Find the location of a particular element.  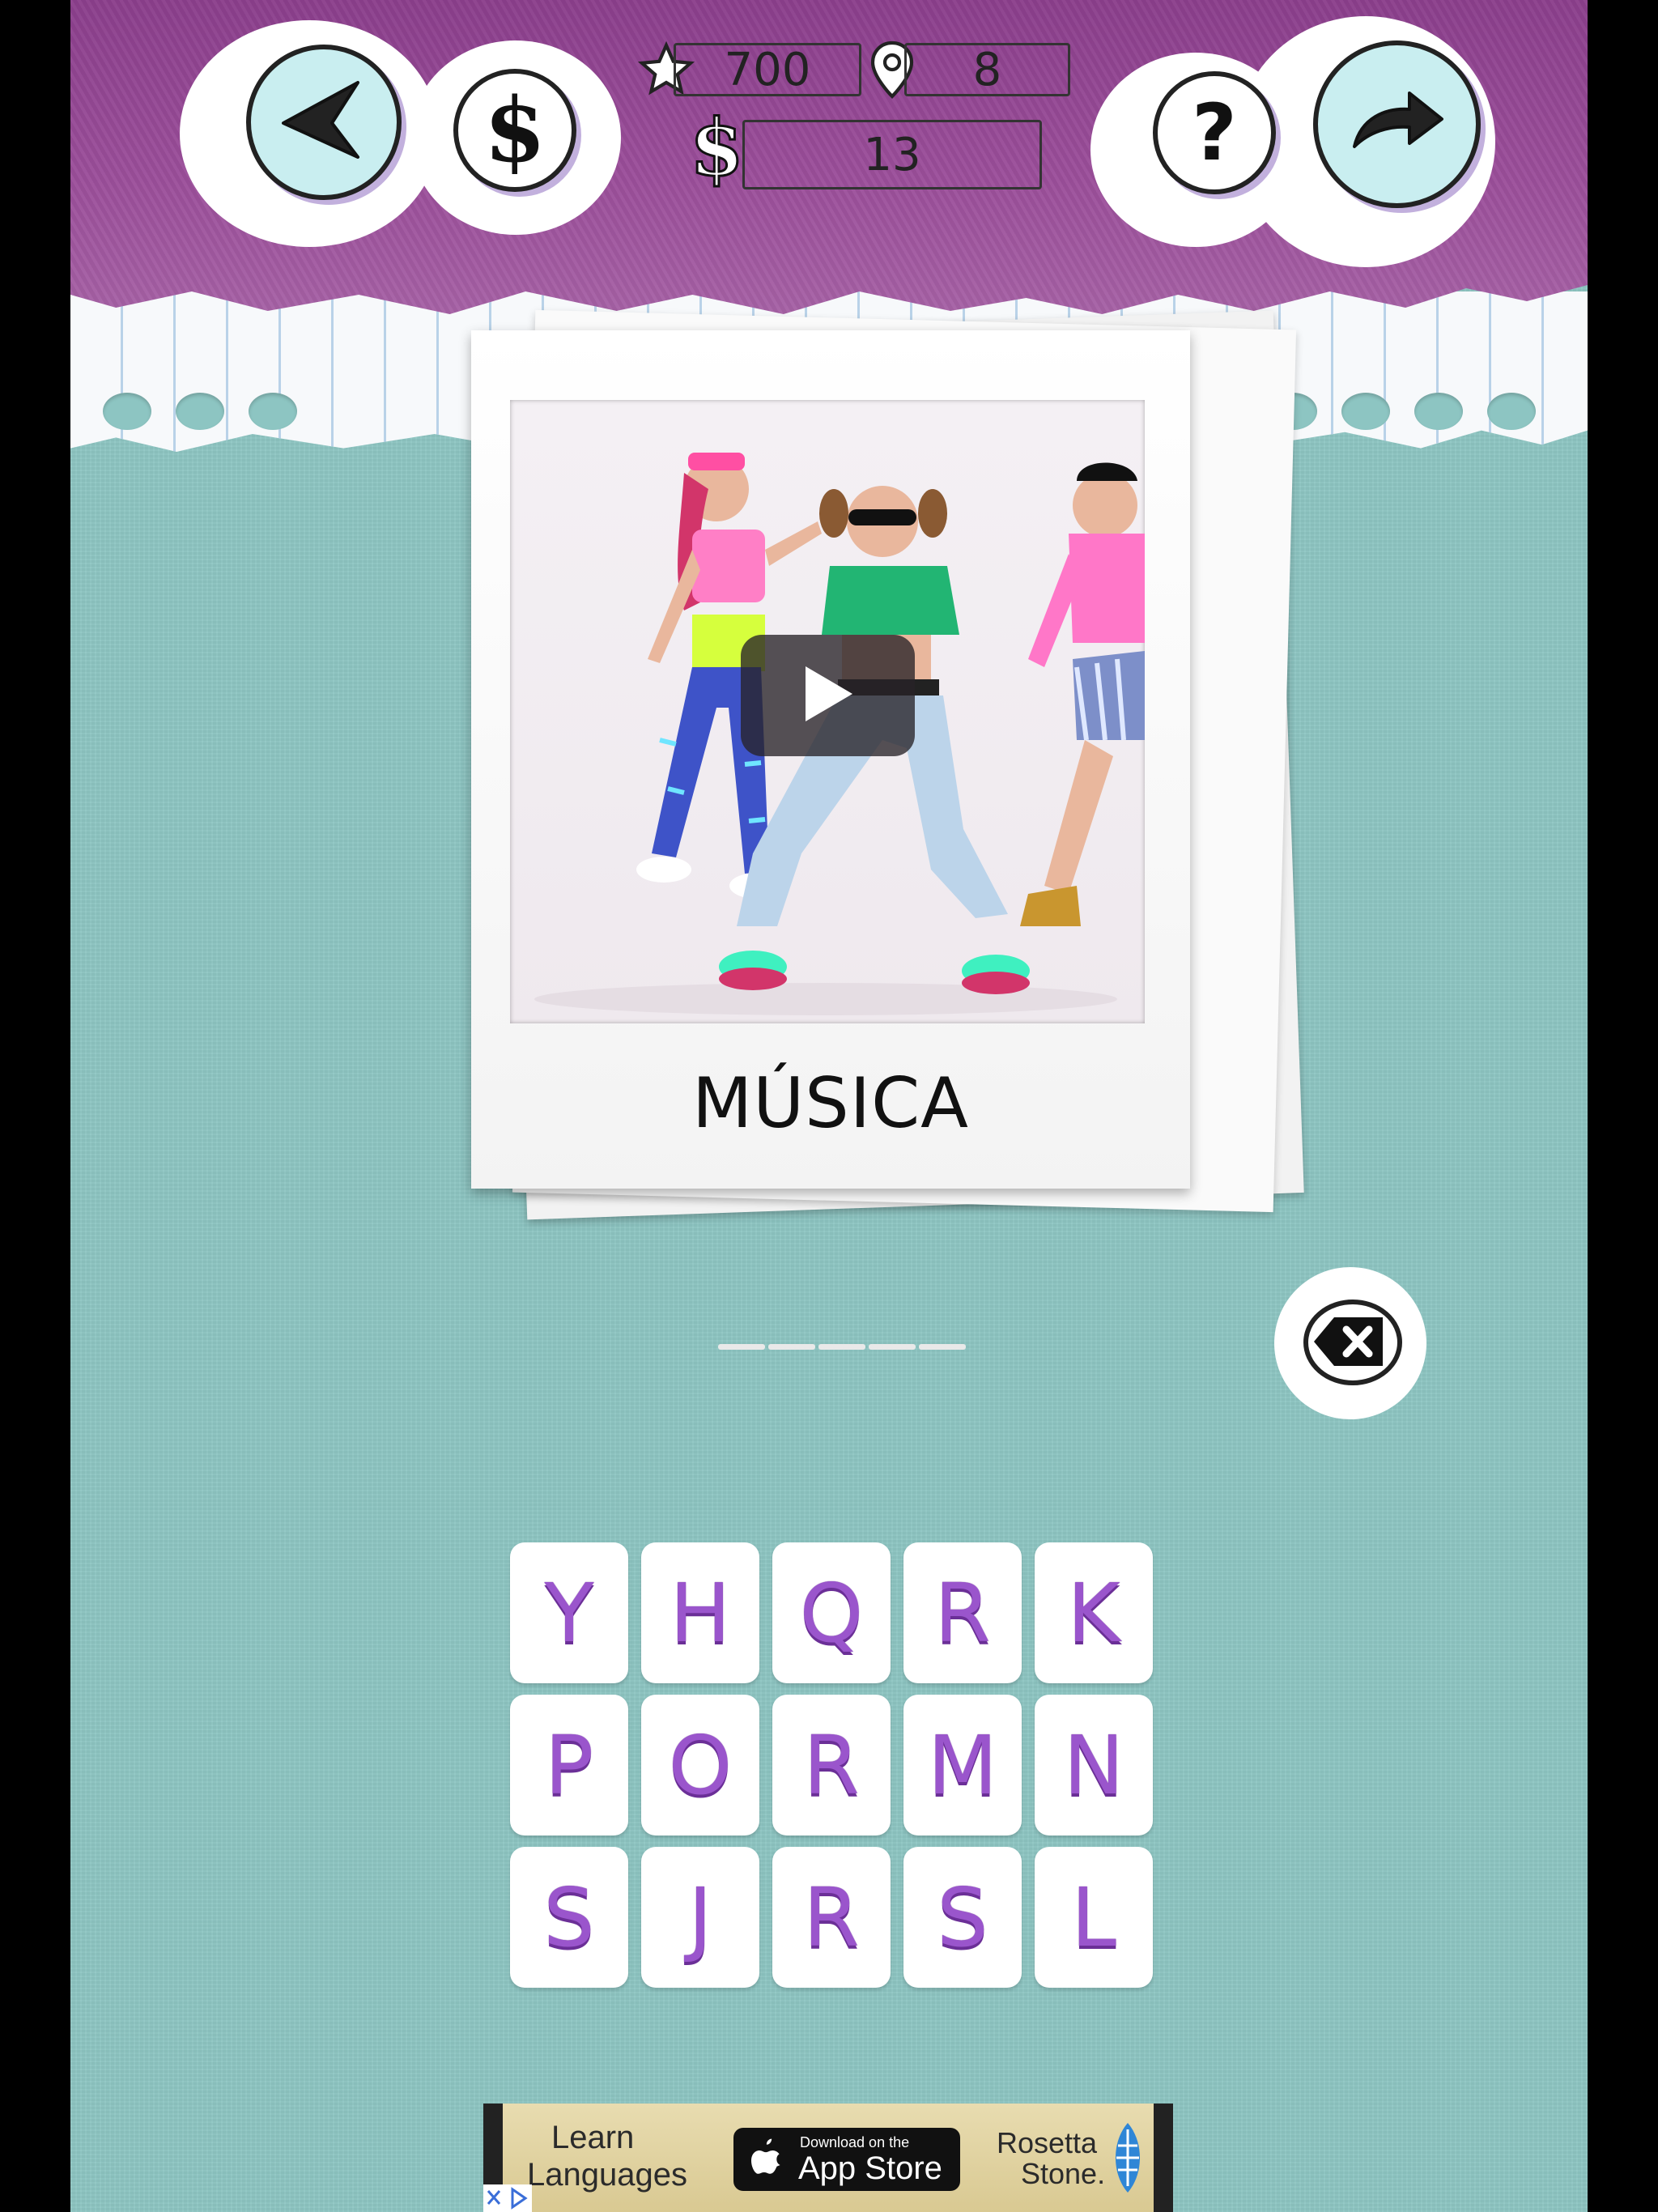

shop-button: $ is located at coordinates (514, 131).